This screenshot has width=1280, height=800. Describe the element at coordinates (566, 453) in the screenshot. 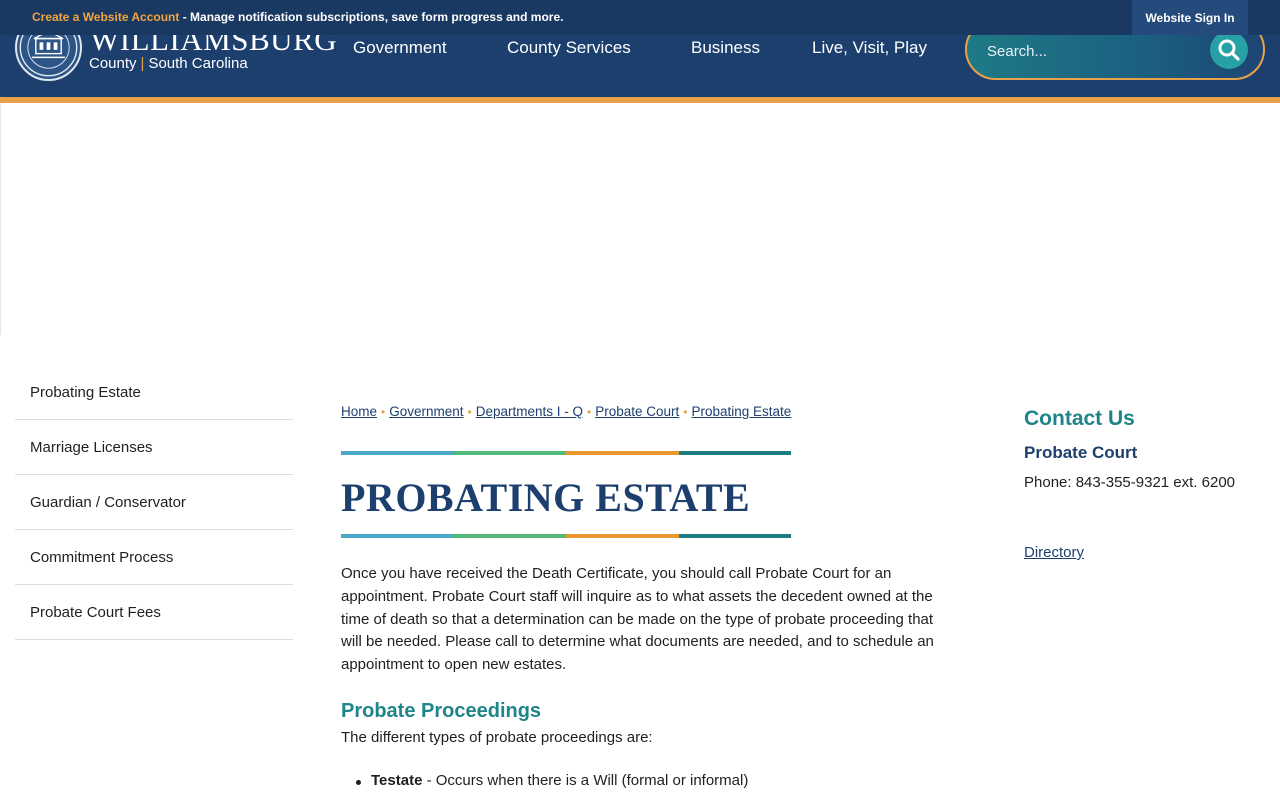

I see `title-stripe-top` at that location.